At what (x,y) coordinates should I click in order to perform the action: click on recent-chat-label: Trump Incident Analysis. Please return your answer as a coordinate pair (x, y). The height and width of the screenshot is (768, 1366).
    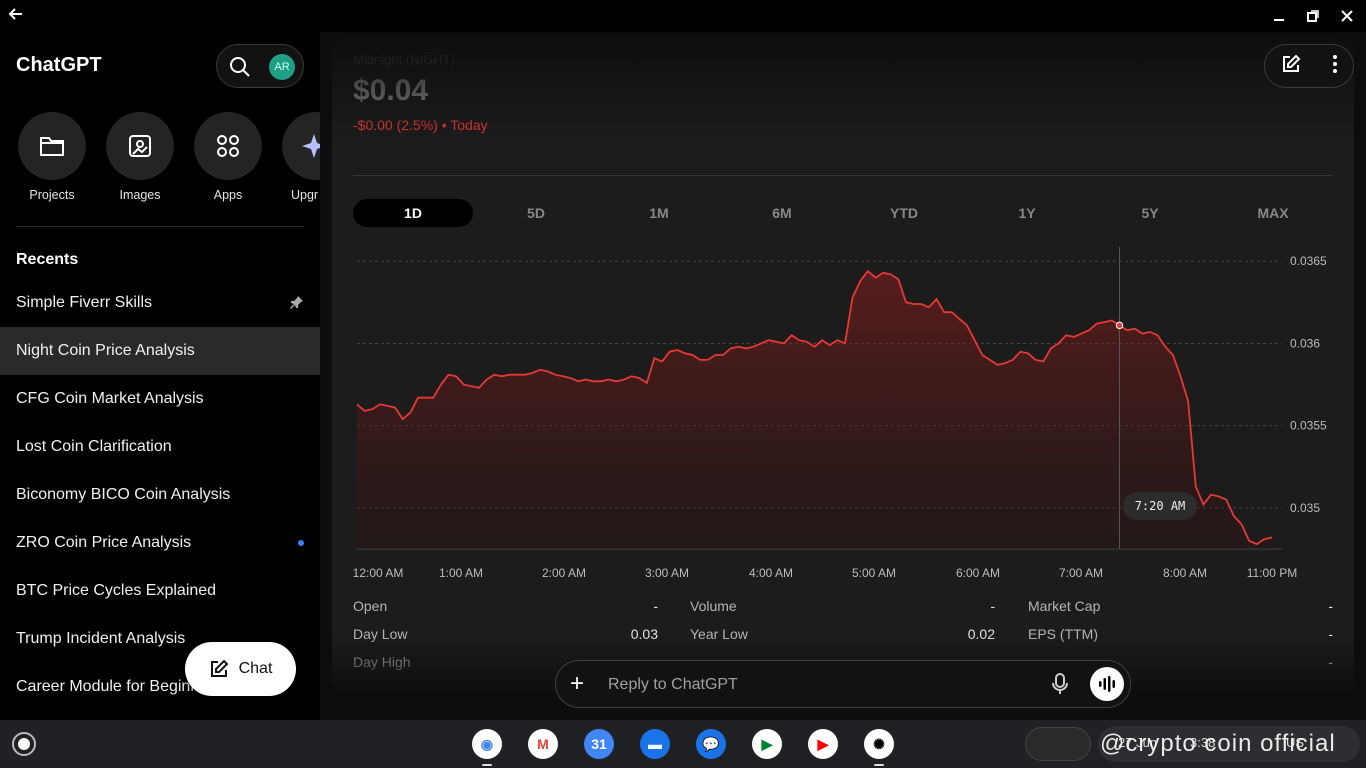
    Looking at the image, I should click on (101, 638).